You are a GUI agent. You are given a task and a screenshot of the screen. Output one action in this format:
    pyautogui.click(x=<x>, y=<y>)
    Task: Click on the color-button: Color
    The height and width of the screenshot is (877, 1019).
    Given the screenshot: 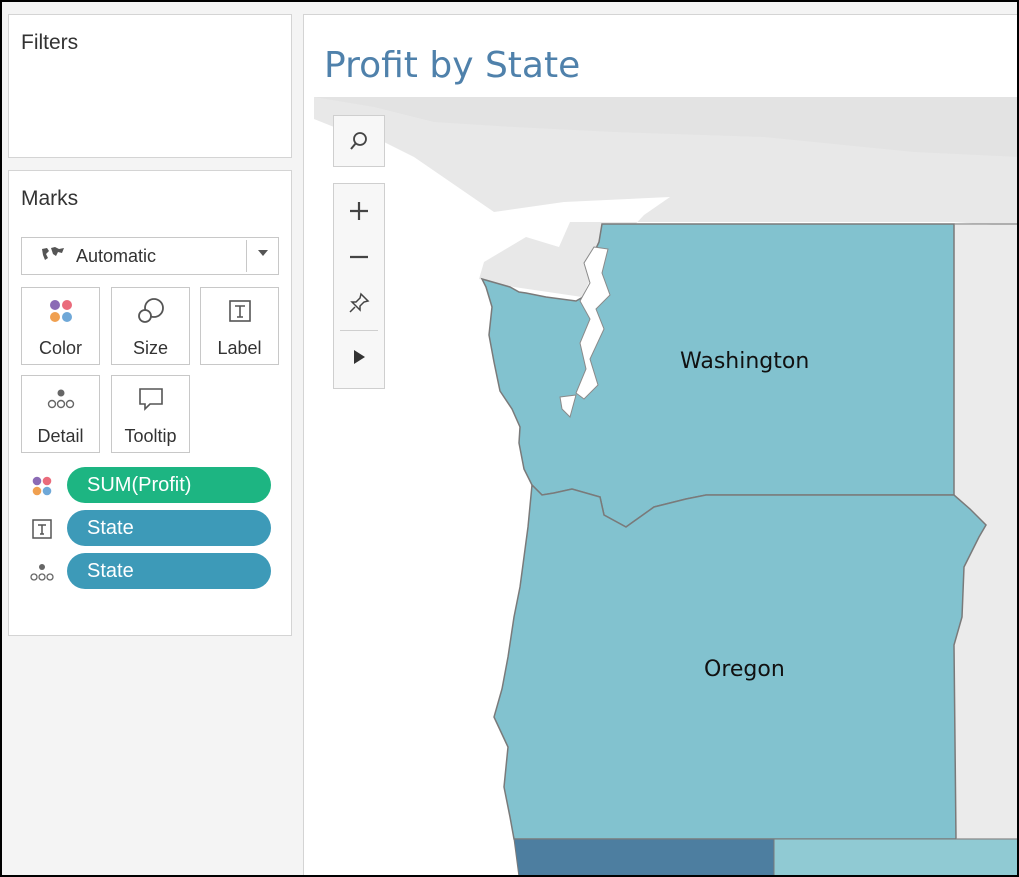 What is the action you would take?
    pyautogui.click(x=60, y=326)
    